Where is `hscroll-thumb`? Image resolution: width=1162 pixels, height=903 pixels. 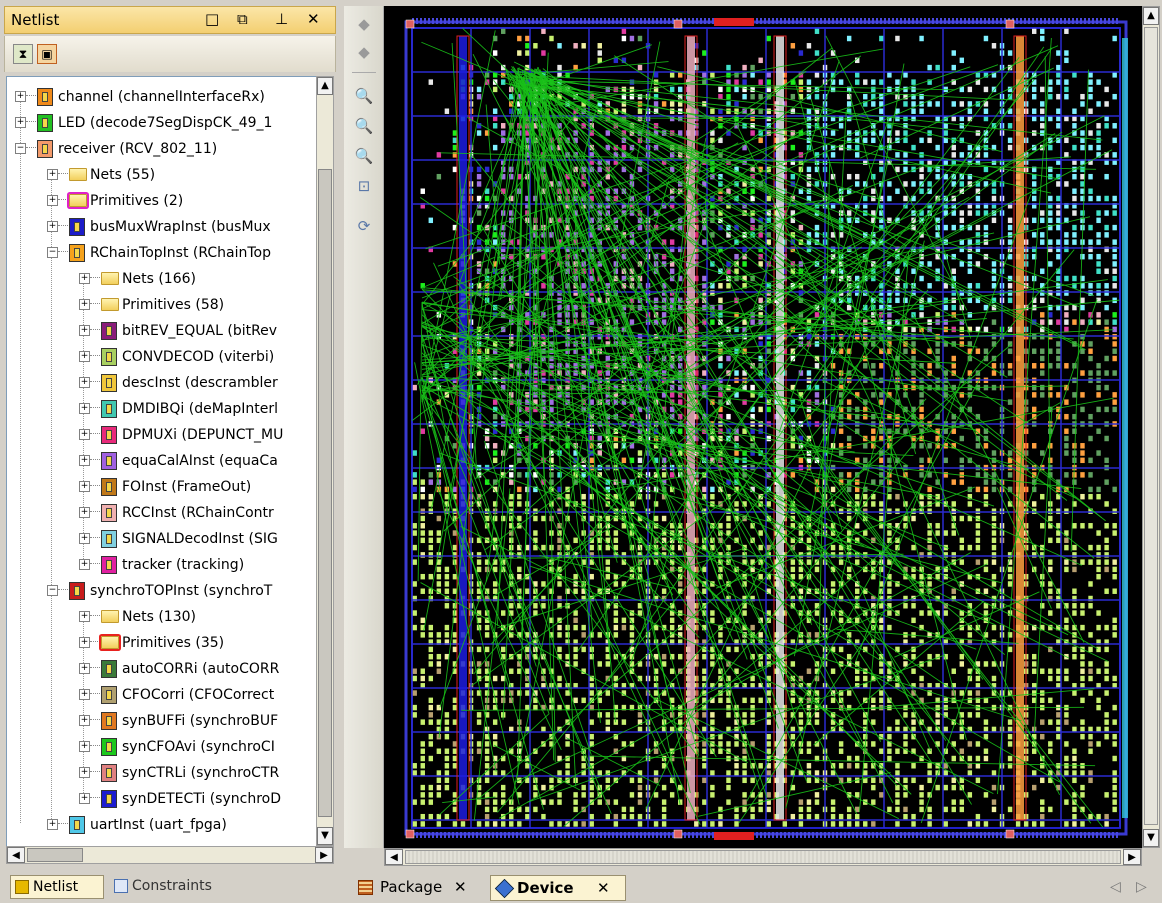
hscroll-thumb is located at coordinates (55, 855).